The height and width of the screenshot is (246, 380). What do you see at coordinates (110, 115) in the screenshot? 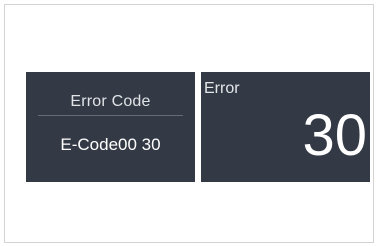
I see `divider` at bounding box center [110, 115].